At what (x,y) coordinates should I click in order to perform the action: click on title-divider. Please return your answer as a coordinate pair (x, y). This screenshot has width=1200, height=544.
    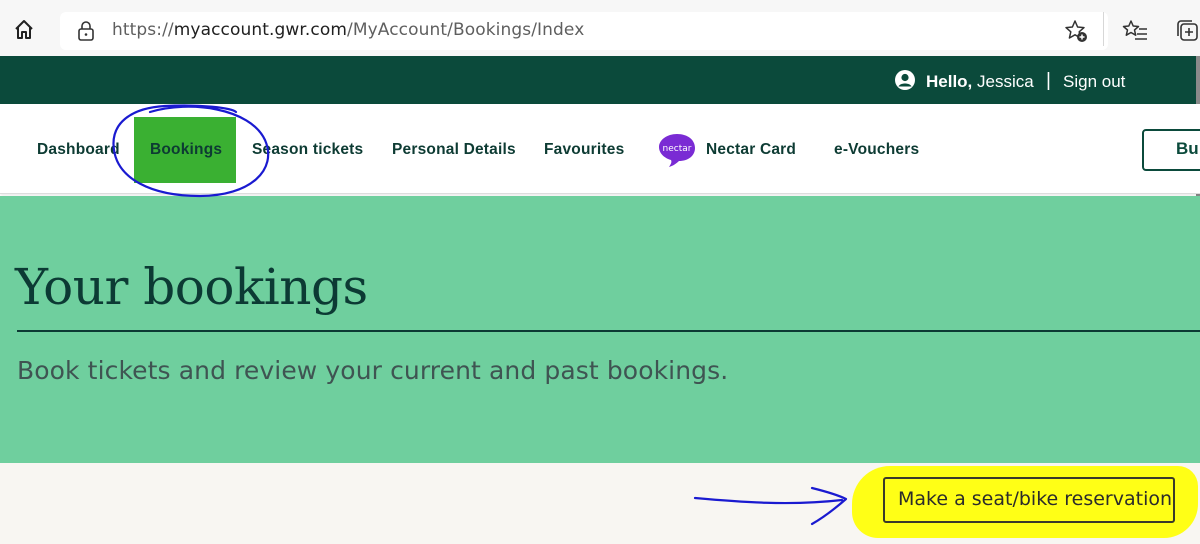
    Looking at the image, I should click on (608, 331).